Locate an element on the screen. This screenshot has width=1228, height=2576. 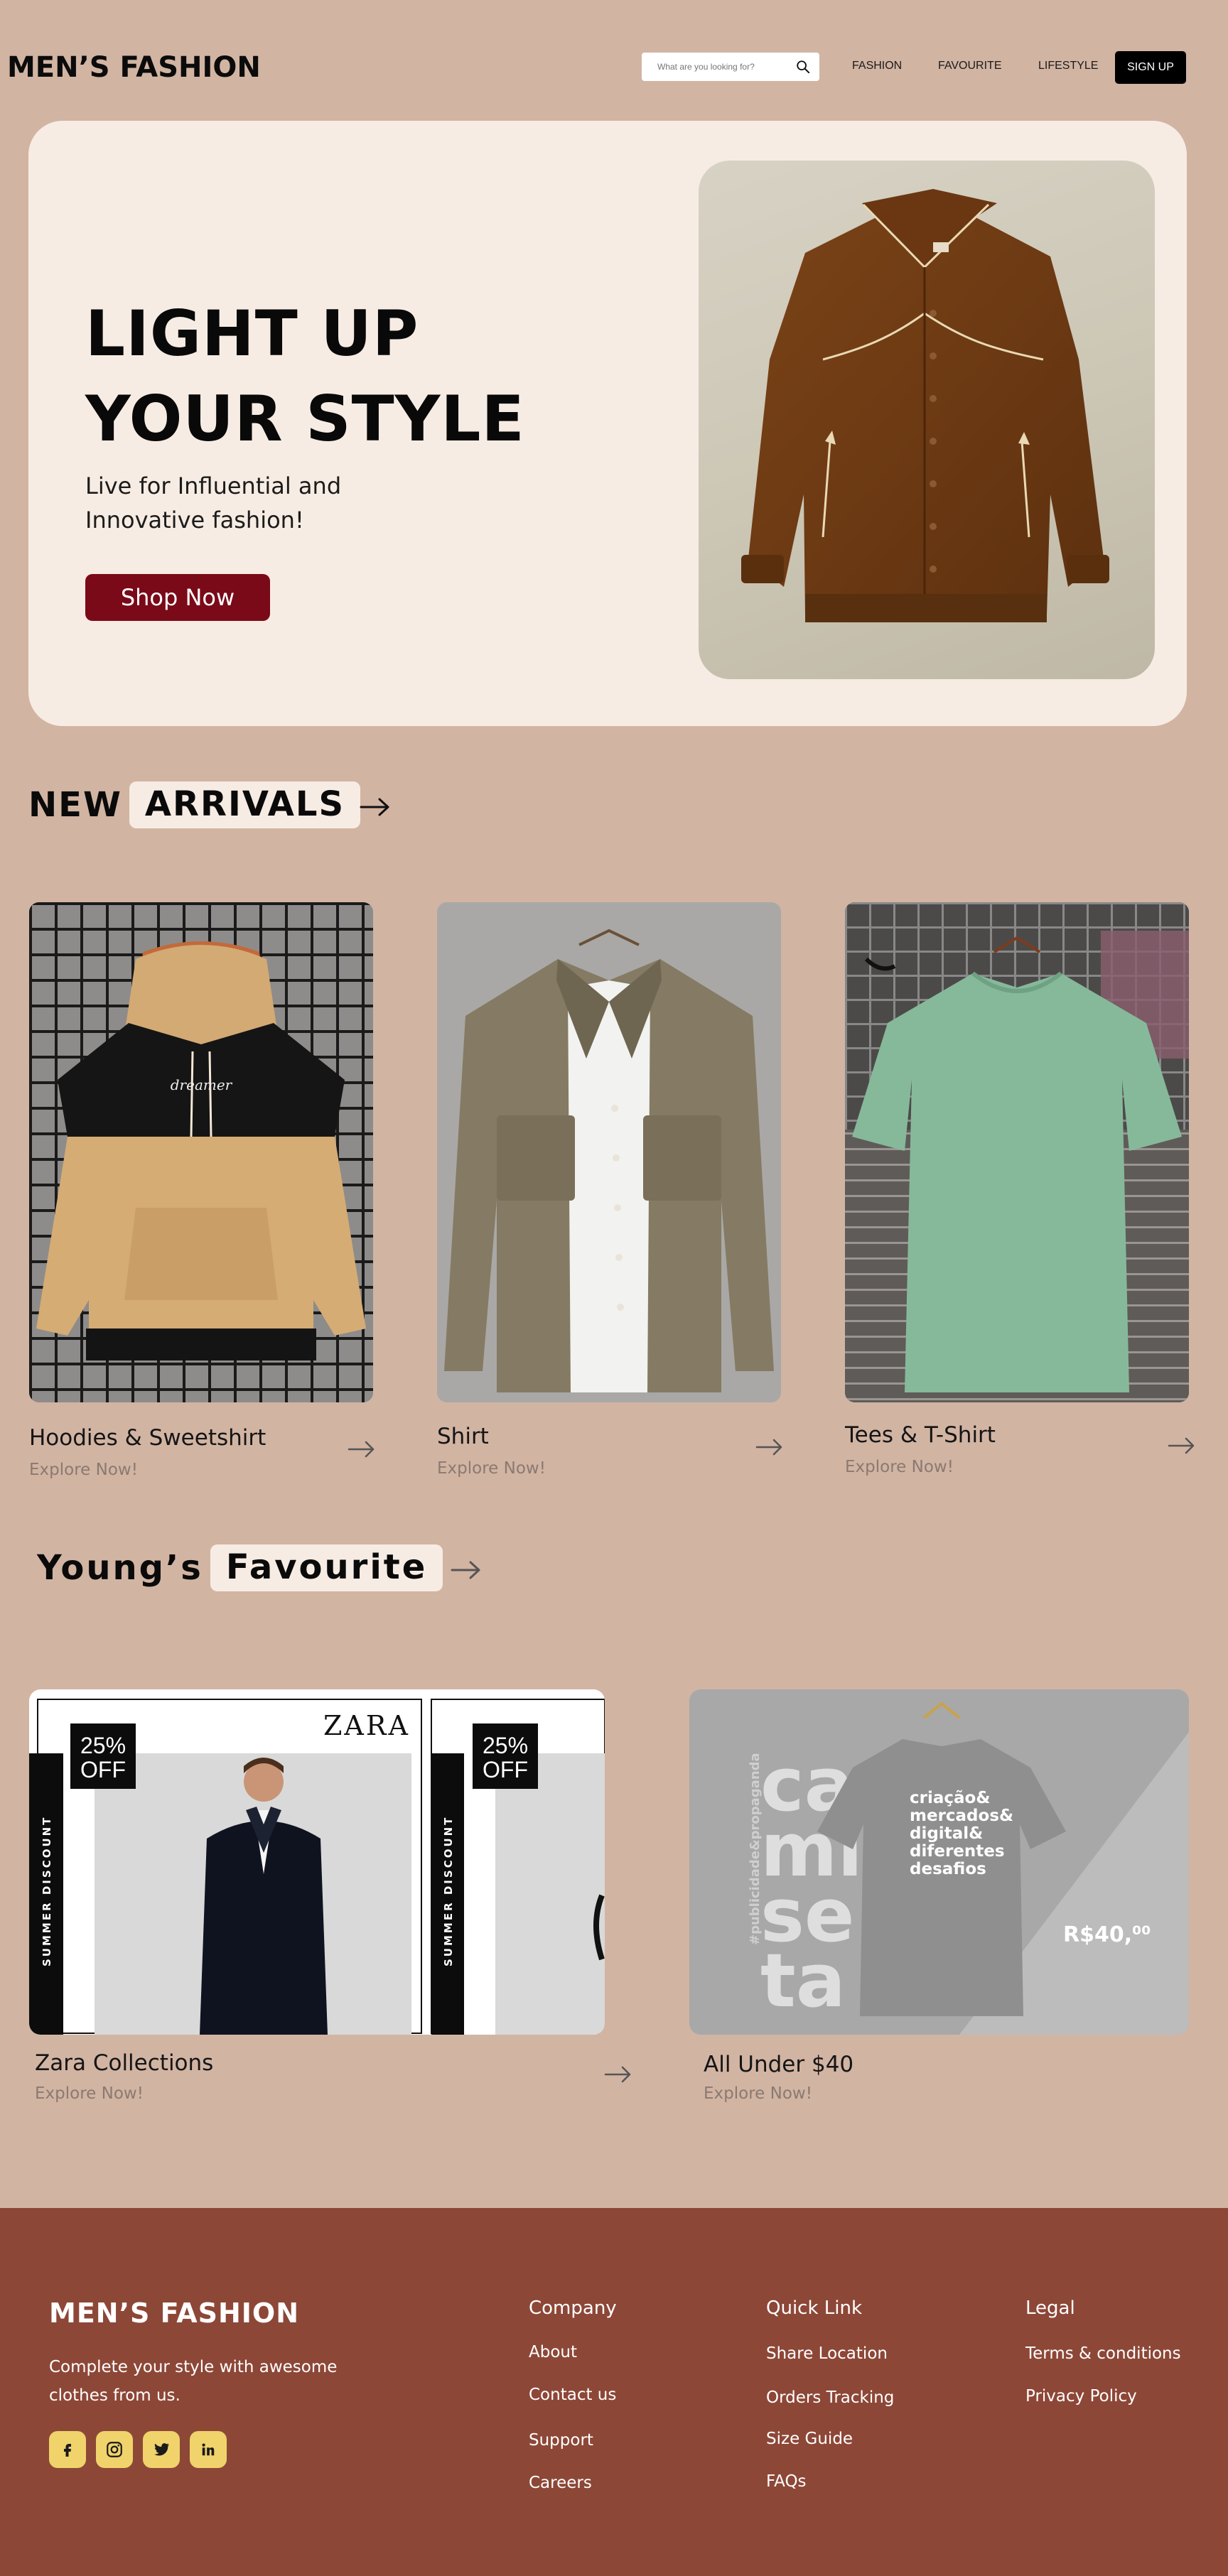
favourite-heading: Young’s Favourite is located at coordinates (240, 1567).